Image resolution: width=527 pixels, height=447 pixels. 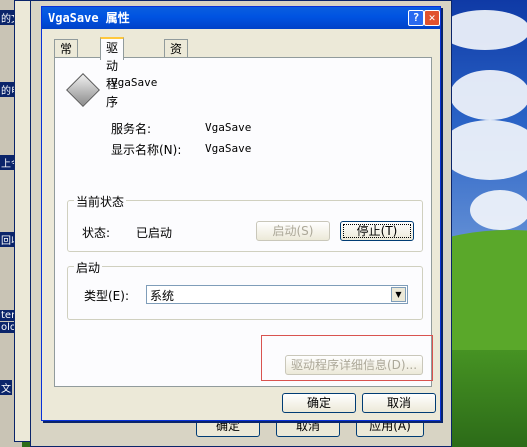 What do you see at coordinates (162, 296) in the screenshot?
I see `startup-type-value: 系统` at bounding box center [162, 296].